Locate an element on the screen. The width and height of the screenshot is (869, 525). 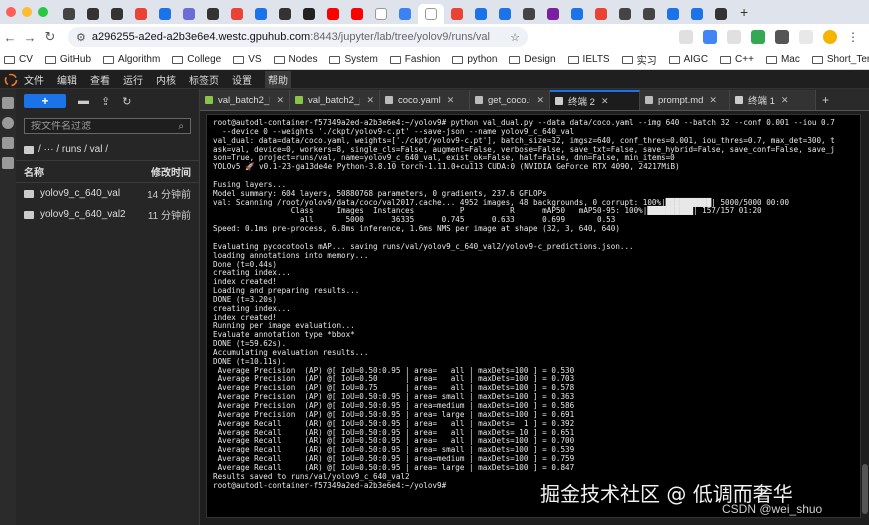
file-row: yolov9_c_640_val 14 分钟前 is located at coordinates (107, 193).